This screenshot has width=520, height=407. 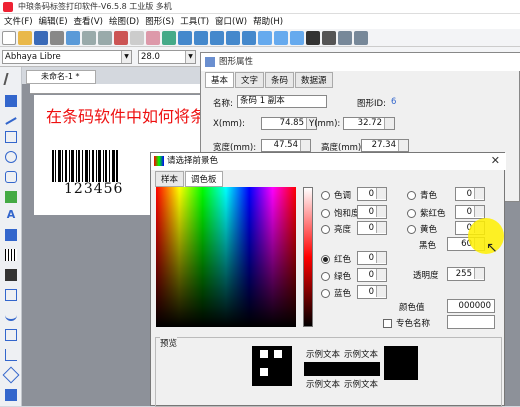 I want to click on rectangle-tool-icon, so click(x=11, y=137).